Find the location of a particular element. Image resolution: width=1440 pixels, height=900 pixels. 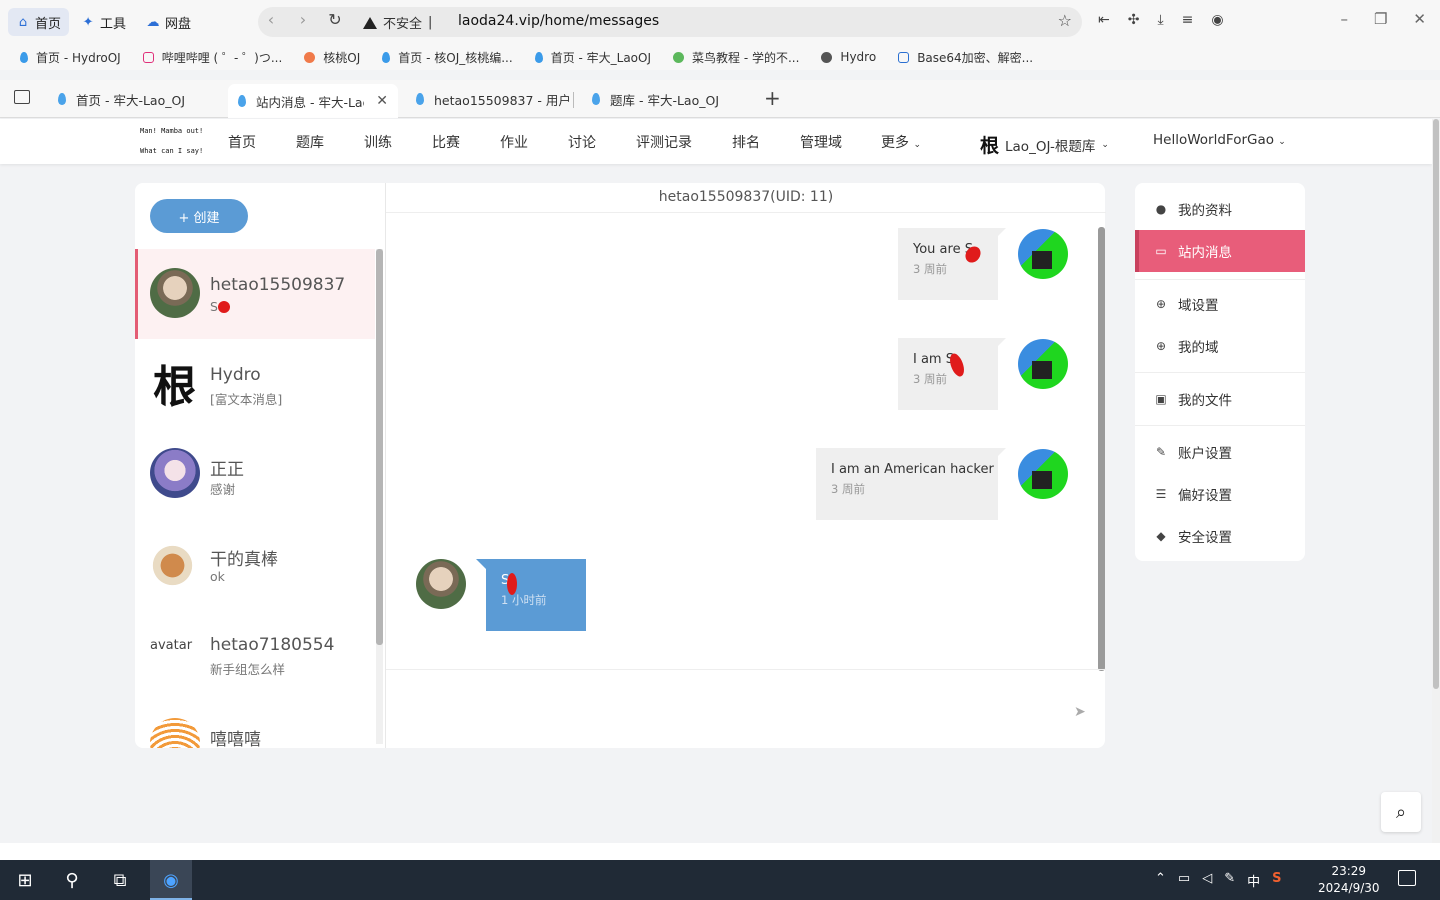

bookmark: 首页 - 牢大_LaoOJ is located at coordinates (592, 57).